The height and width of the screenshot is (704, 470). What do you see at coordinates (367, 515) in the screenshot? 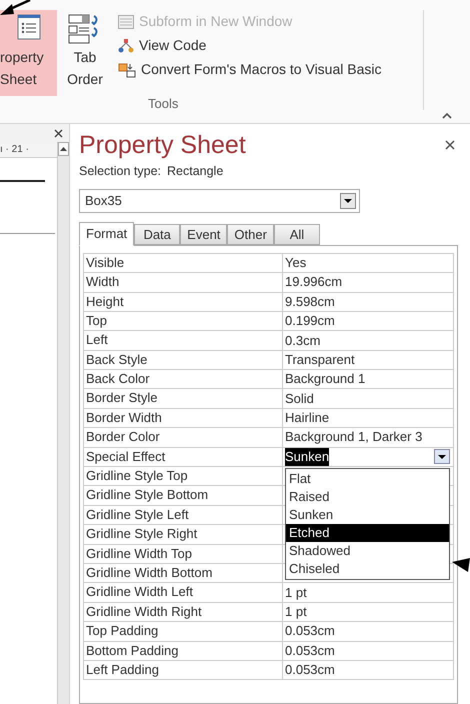
I see `dropdown-option: Sunken` at bounding box center [367, 515].